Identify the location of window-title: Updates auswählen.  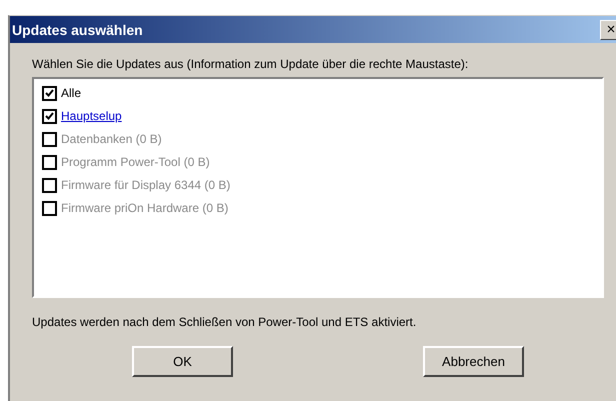
(77, 30).